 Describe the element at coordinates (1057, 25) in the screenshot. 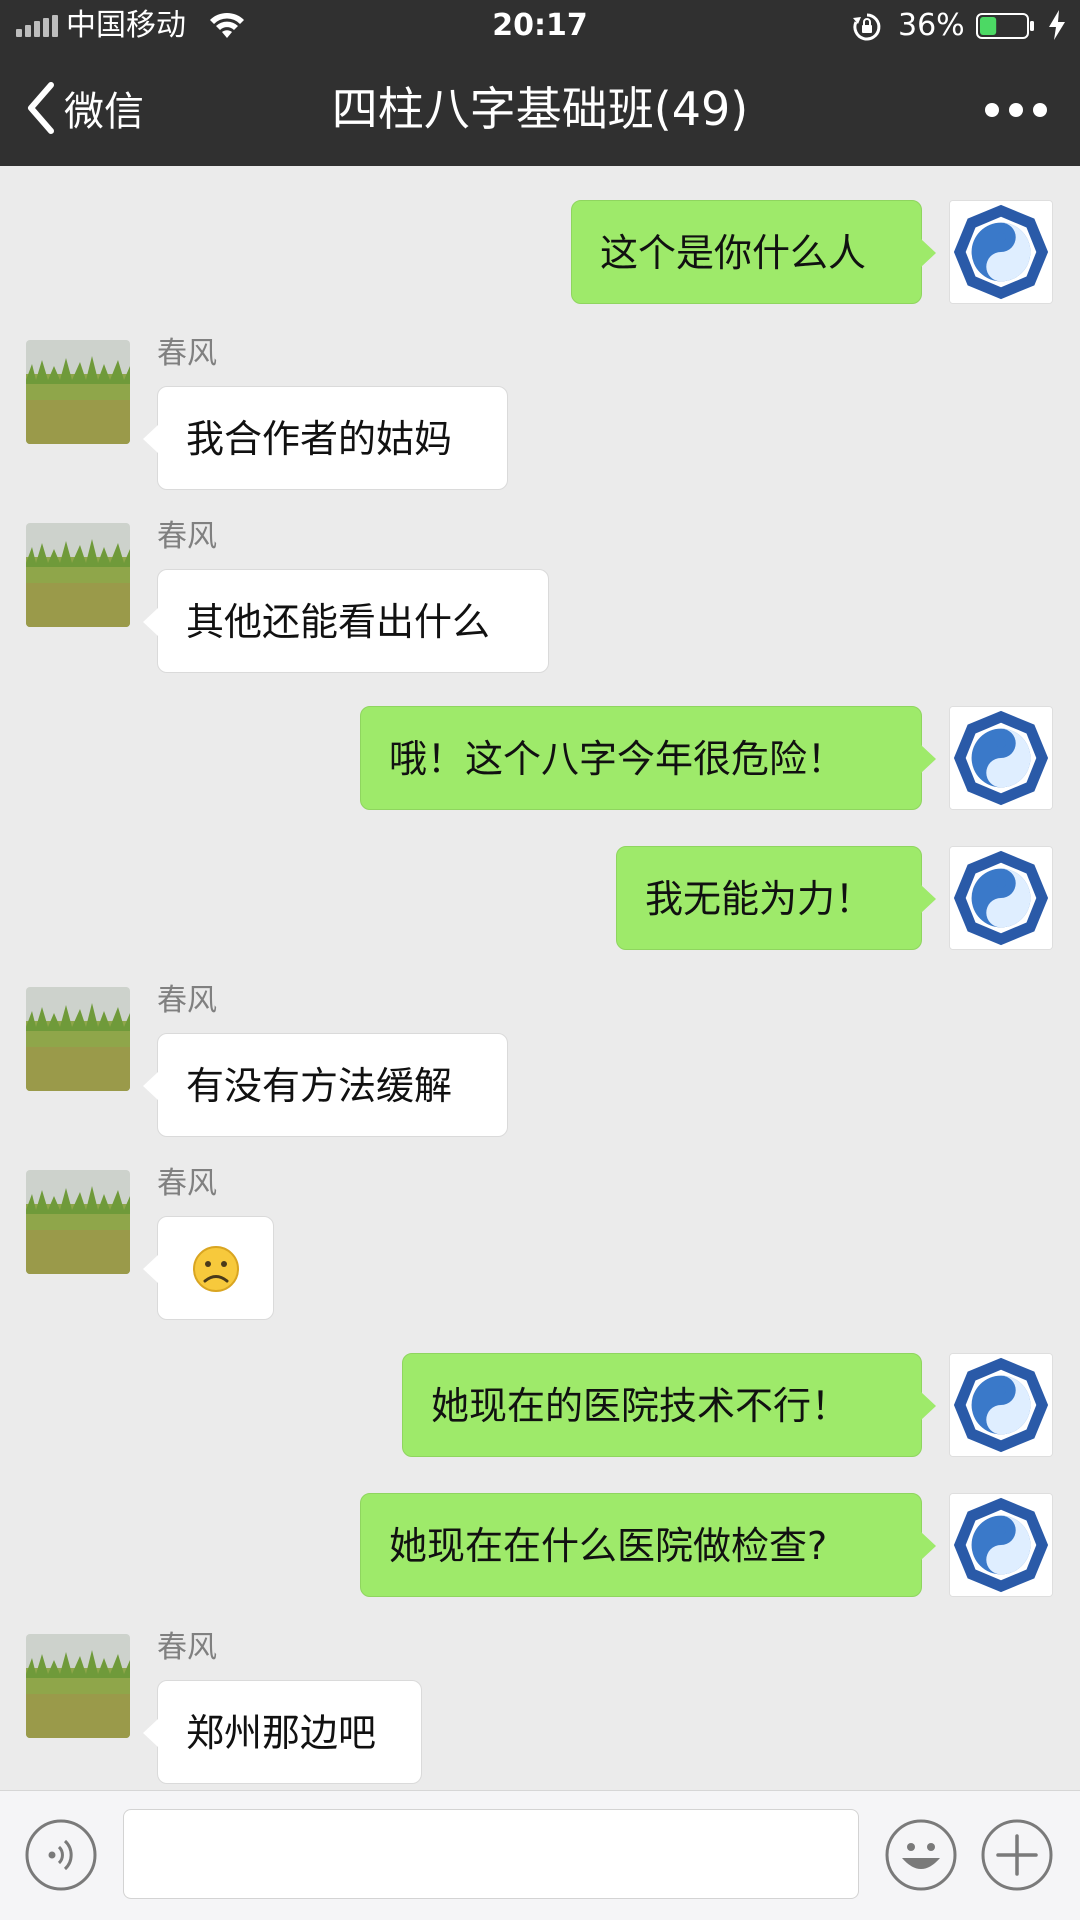

I see `charging-icon` at that location.